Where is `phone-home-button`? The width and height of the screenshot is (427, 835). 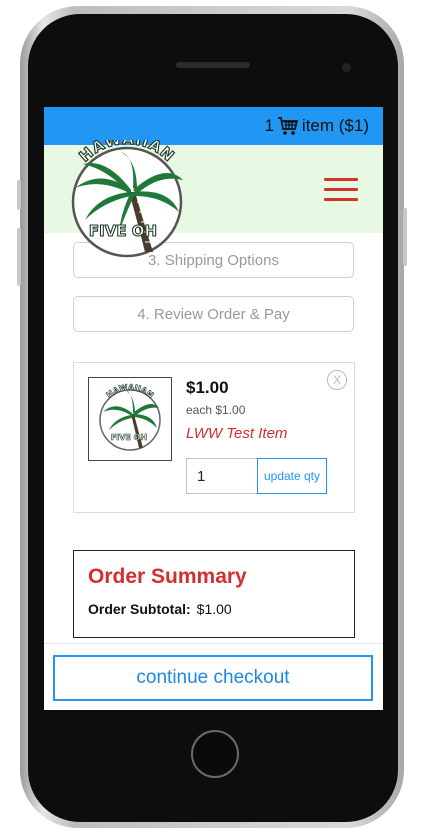
phone-home-button is located at coordinates (215, 754).